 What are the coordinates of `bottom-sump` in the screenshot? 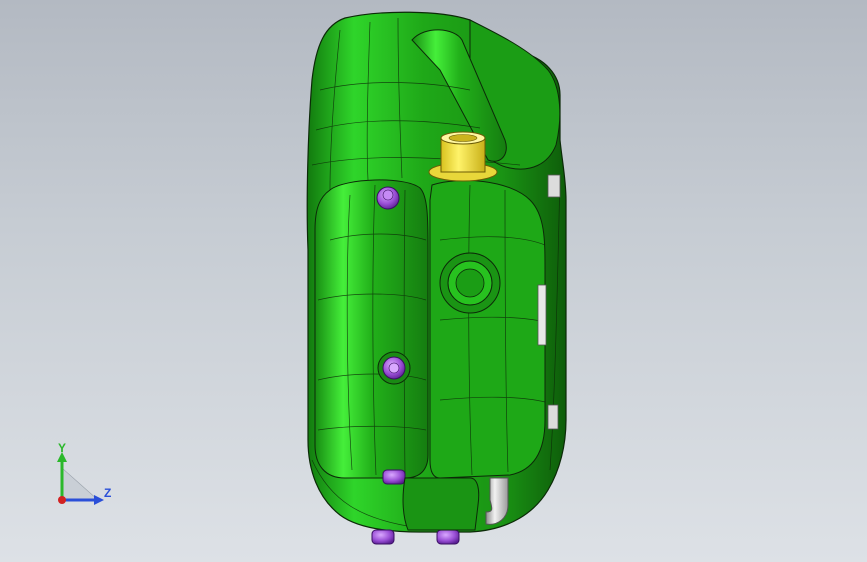 It's located at (441, 504).